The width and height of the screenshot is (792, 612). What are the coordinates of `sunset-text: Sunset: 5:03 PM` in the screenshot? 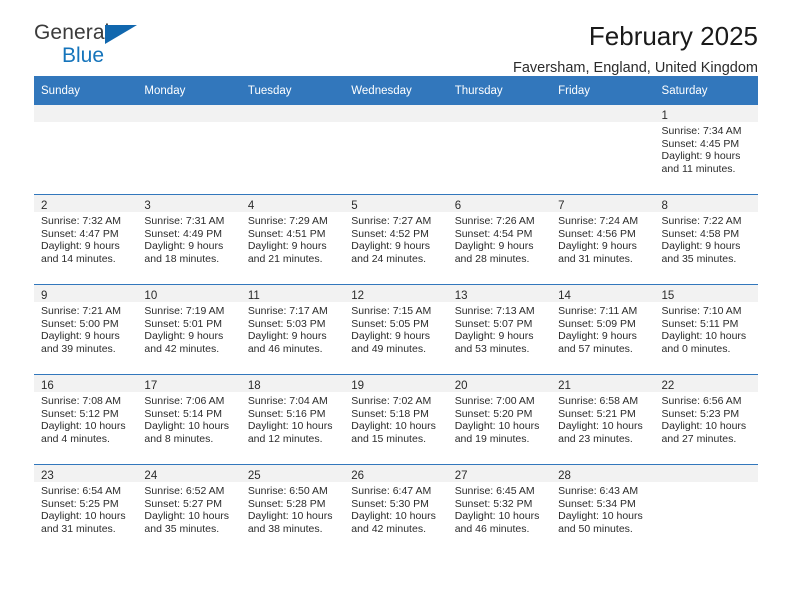 It's located at (286, 323).